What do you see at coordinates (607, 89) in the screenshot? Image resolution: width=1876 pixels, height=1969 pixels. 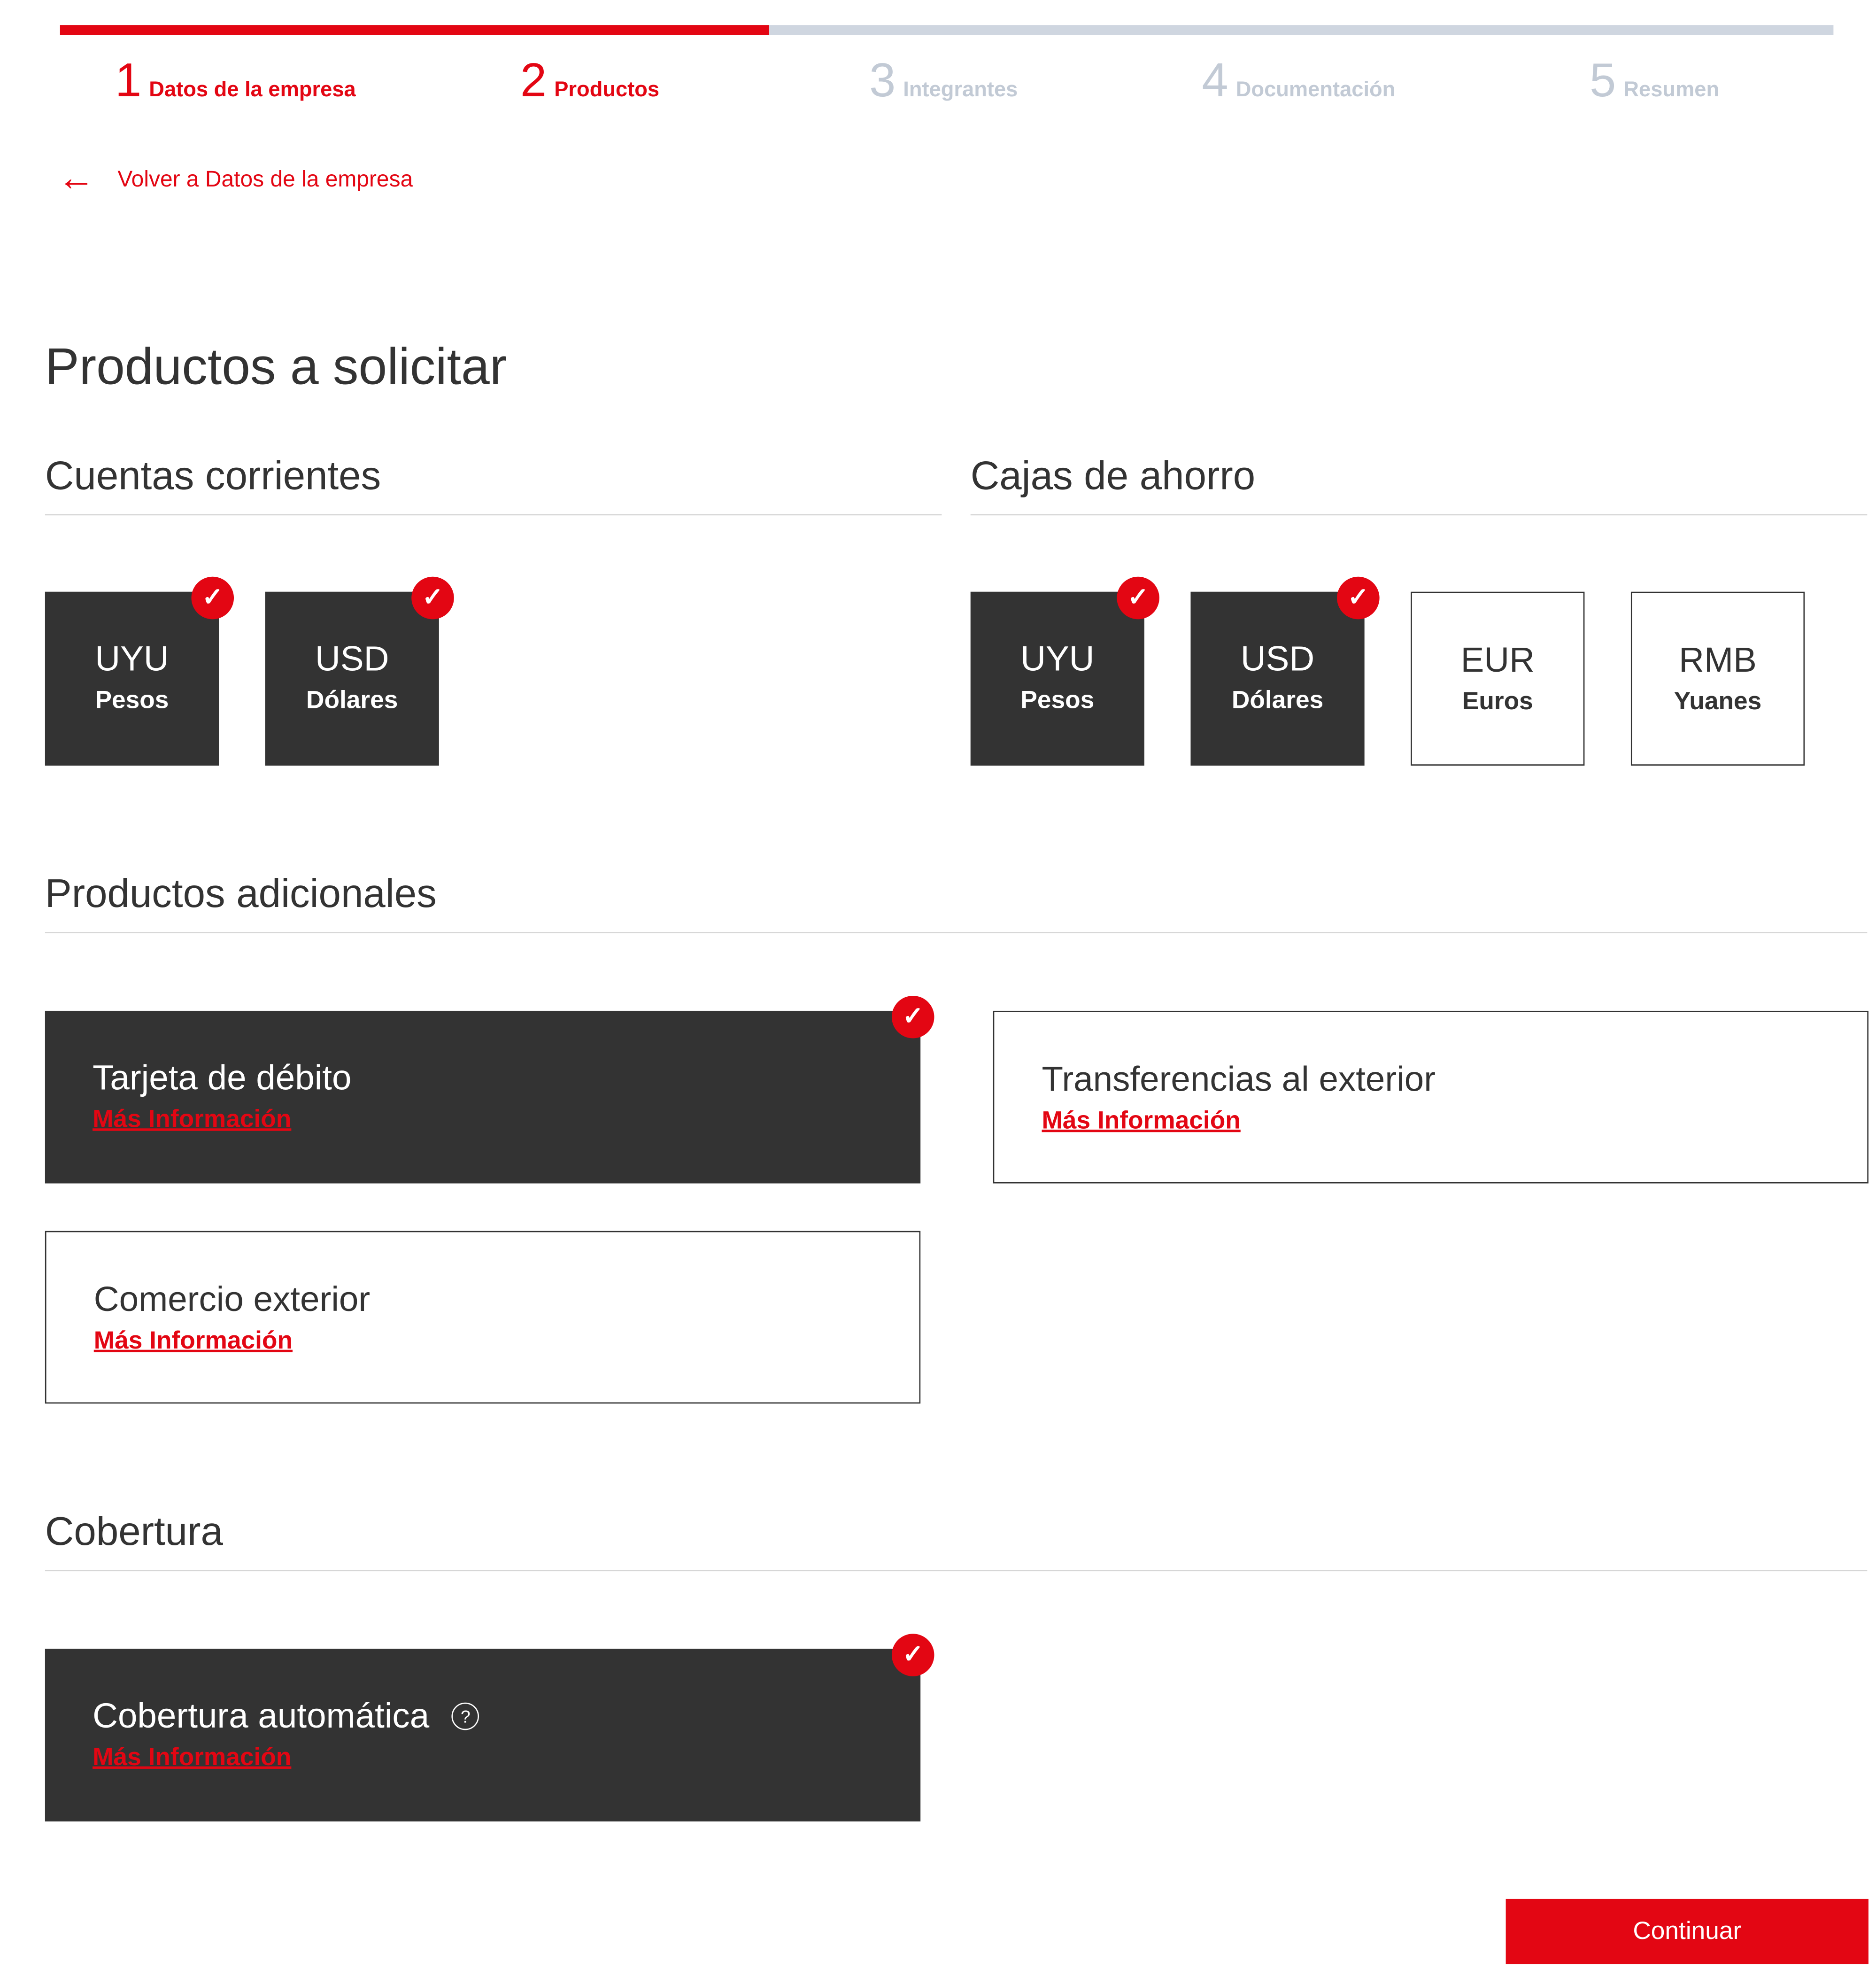 I see `step-label: Productos` at bounding box center [607, 89].